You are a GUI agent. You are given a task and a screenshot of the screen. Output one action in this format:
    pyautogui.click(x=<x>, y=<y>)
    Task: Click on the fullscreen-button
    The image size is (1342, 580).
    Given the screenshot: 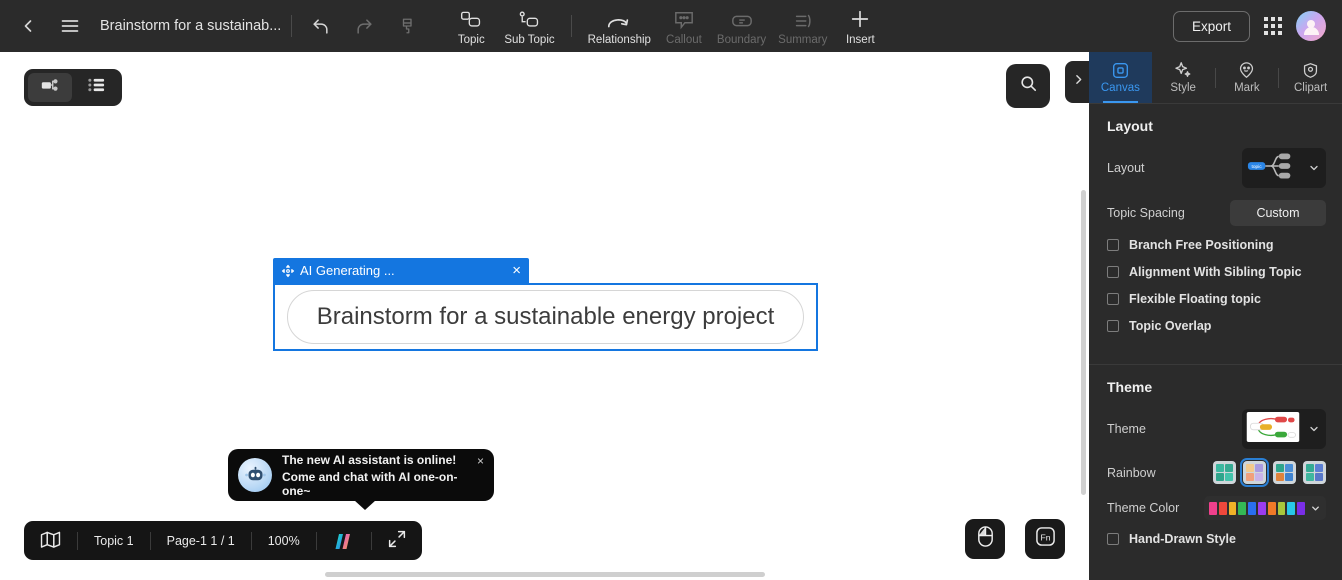 What is the action you would take?
    pyautogui.click(x=397, y=540)
    